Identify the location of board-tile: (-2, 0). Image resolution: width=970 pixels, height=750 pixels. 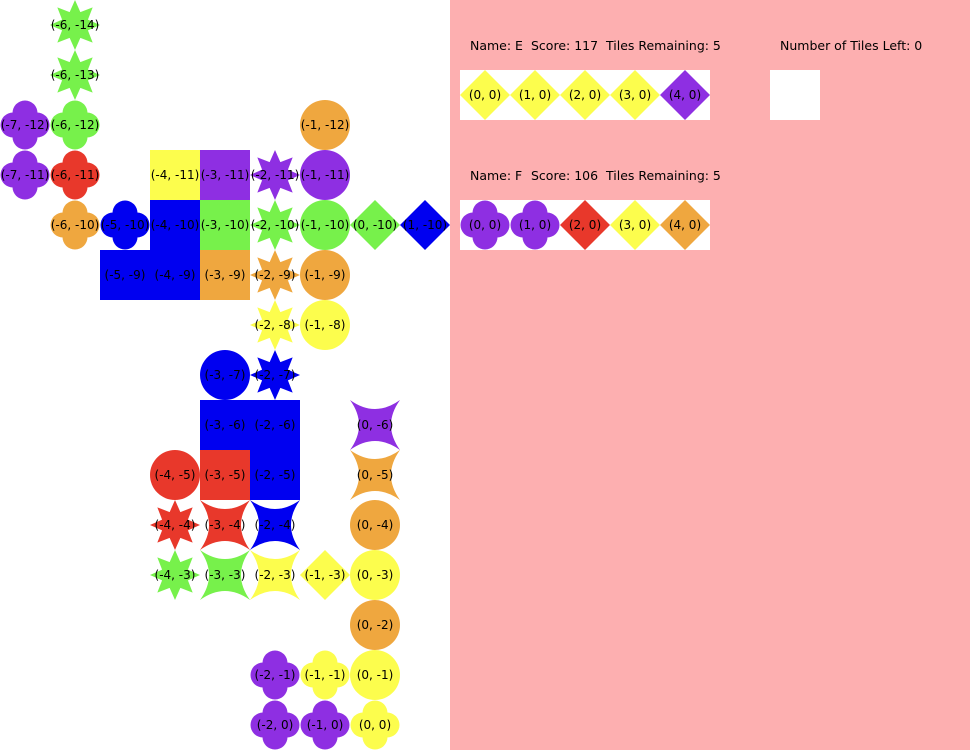
(275, 725).